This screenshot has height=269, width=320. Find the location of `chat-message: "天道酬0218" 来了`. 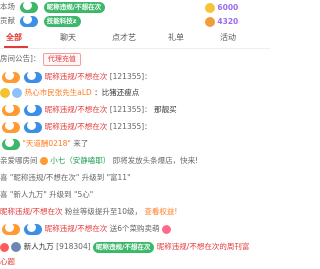

chat-message: "天道酬0218" 来了 is located at coordinates (45, 144).